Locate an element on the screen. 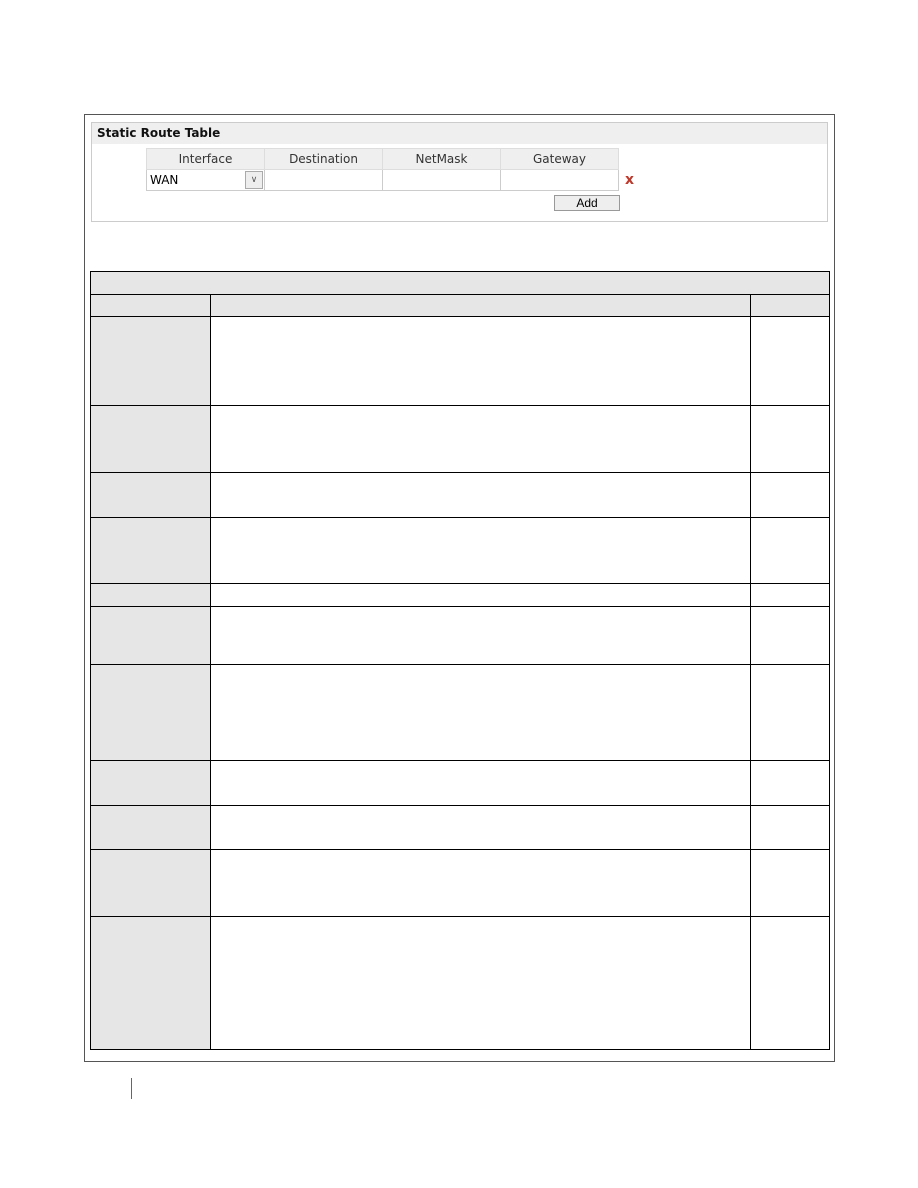 Image resolution: width=918 pixels, height=1188 pixels. chevron-down-icon: ∨ is located at coordinates (254, 180).